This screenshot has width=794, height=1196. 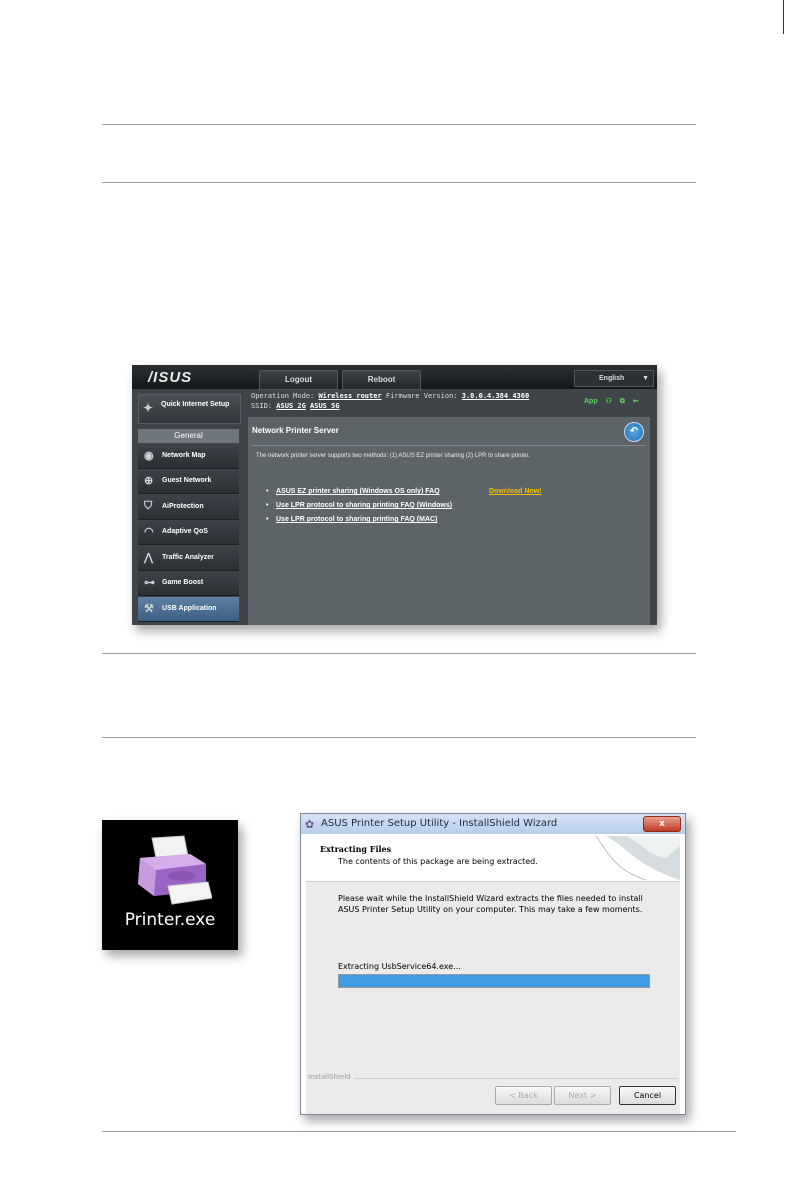 I want to click on user-icon: ⚇, so click(x=609, y=401).